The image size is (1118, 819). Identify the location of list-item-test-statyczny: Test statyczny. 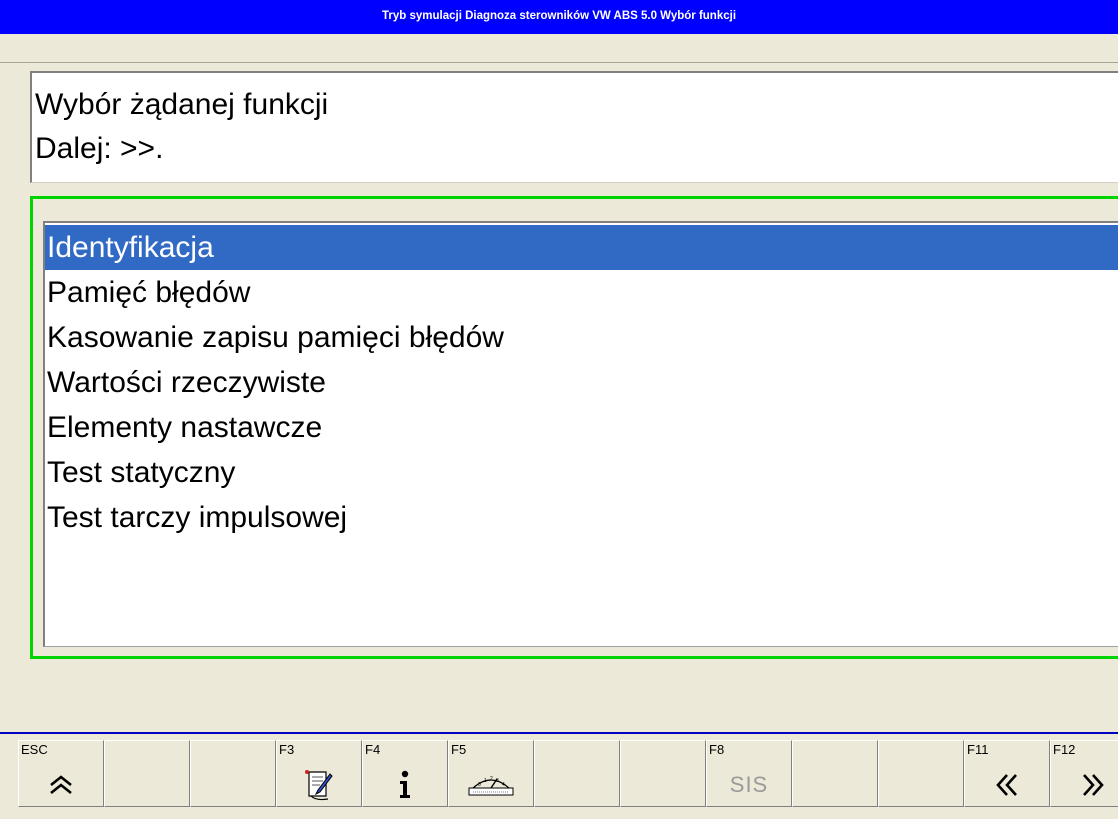
(581, 472).